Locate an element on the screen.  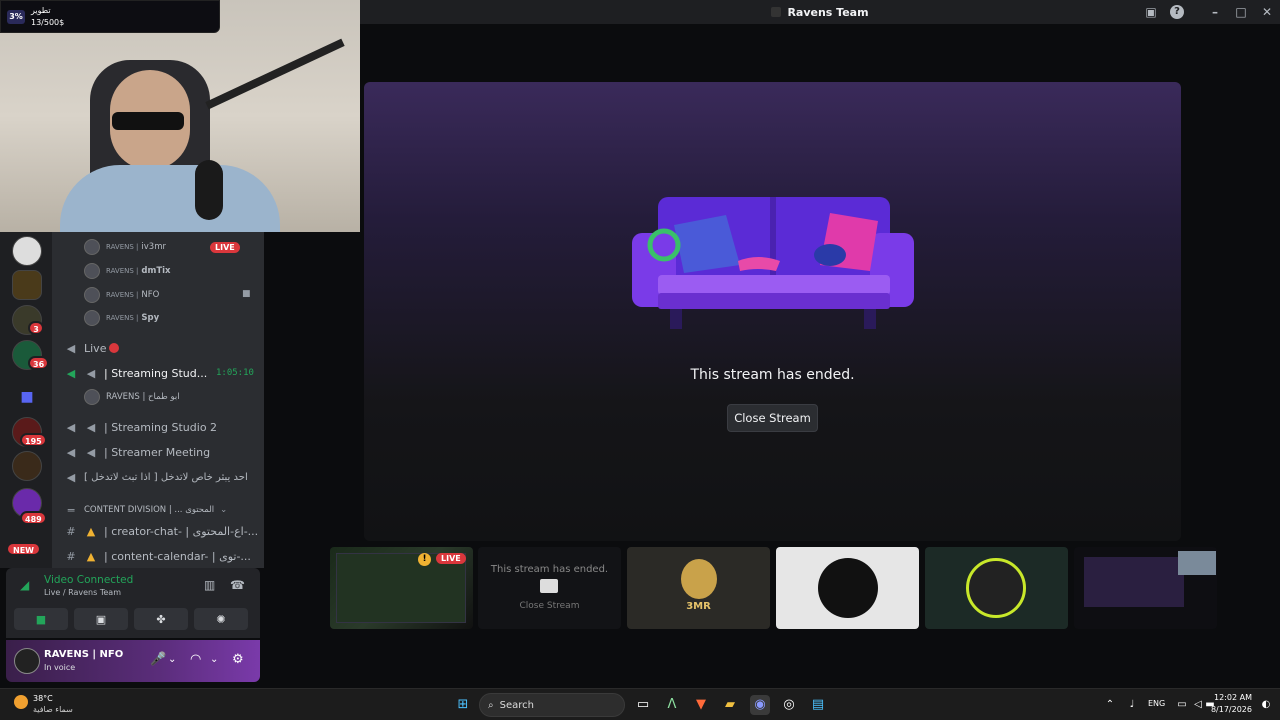
clock-date: 8/17/2026 is located at coordinates (1231, 709).